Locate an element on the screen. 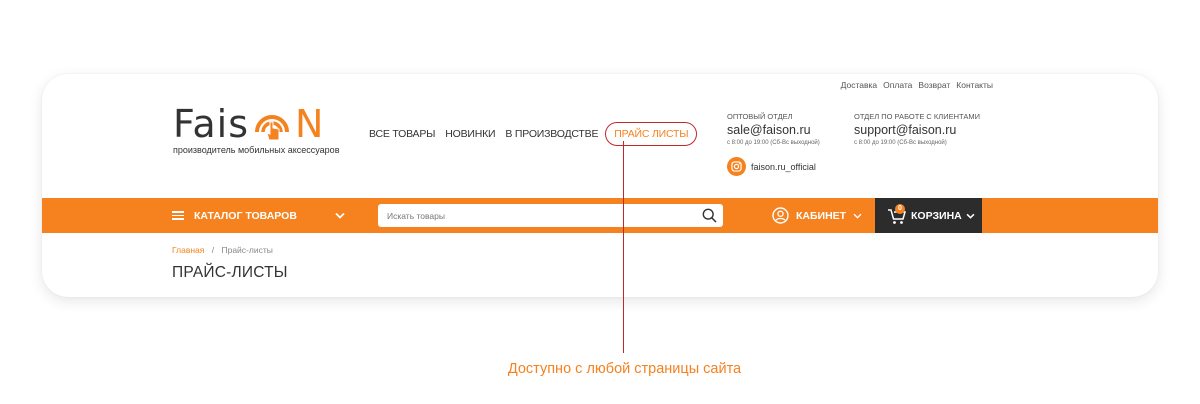 This screenshot has height=404, width=1200. annotation-caption: Доступно с любой страницы сайта is located at coordinates (624, 369).